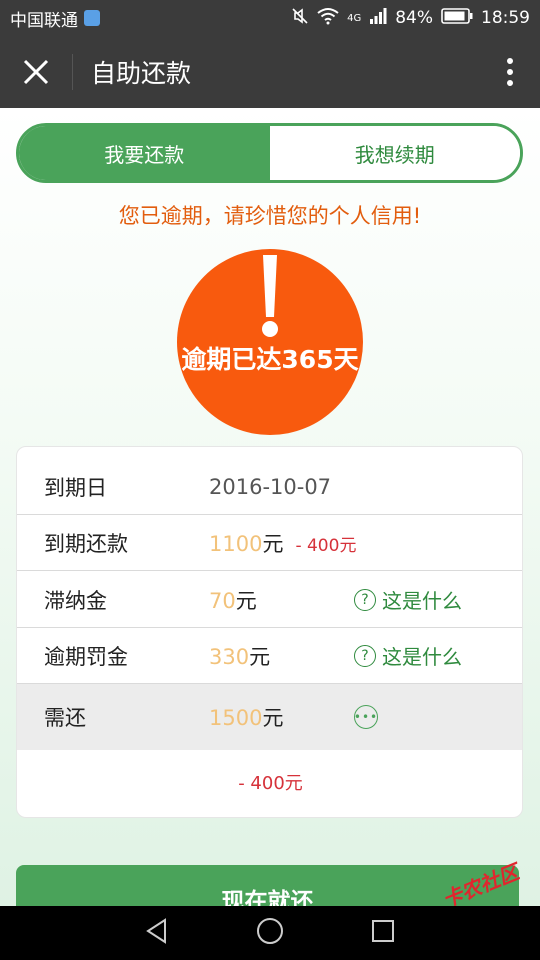 The height and width of the screenshot is (960, 540). What do you see at coordinates (86, 543) in the screenshot?
I see `due-amount-label: 到期还款` at bounding box center [86, 543].